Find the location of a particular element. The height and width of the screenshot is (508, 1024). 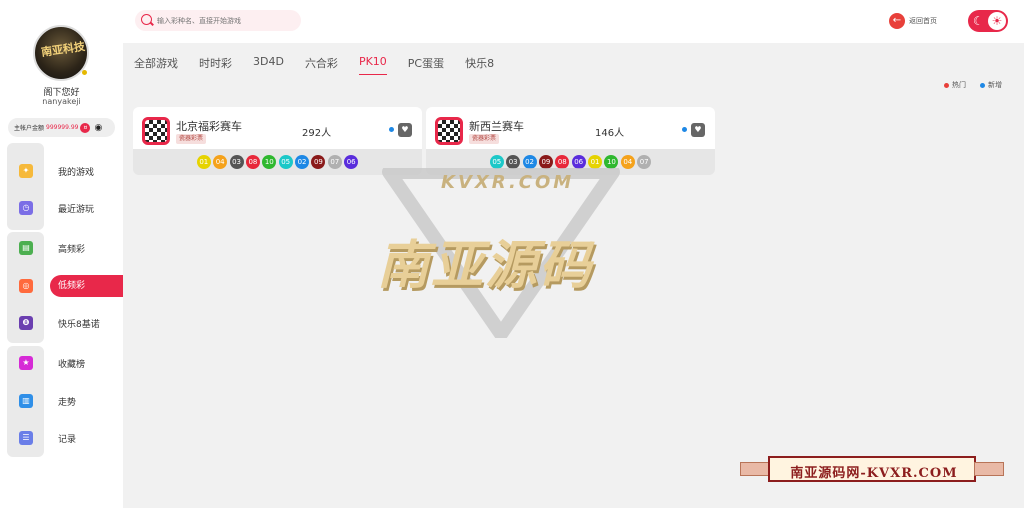

watermark: KVXR.COM 南亚源码 is located at coordinates (515, 255).